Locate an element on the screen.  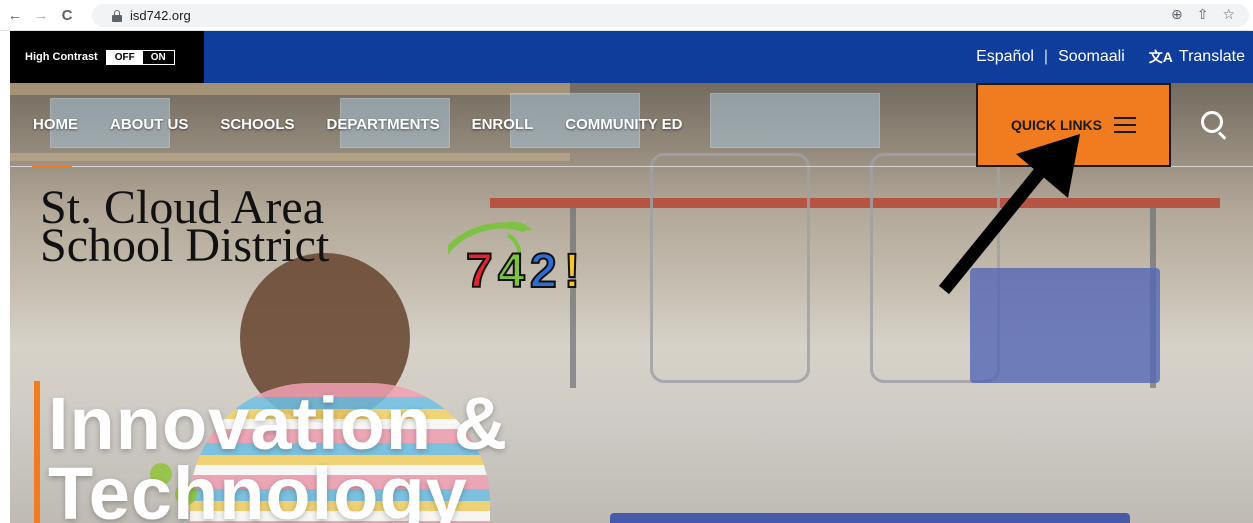
search-button is located at coordinates (1215, 125).